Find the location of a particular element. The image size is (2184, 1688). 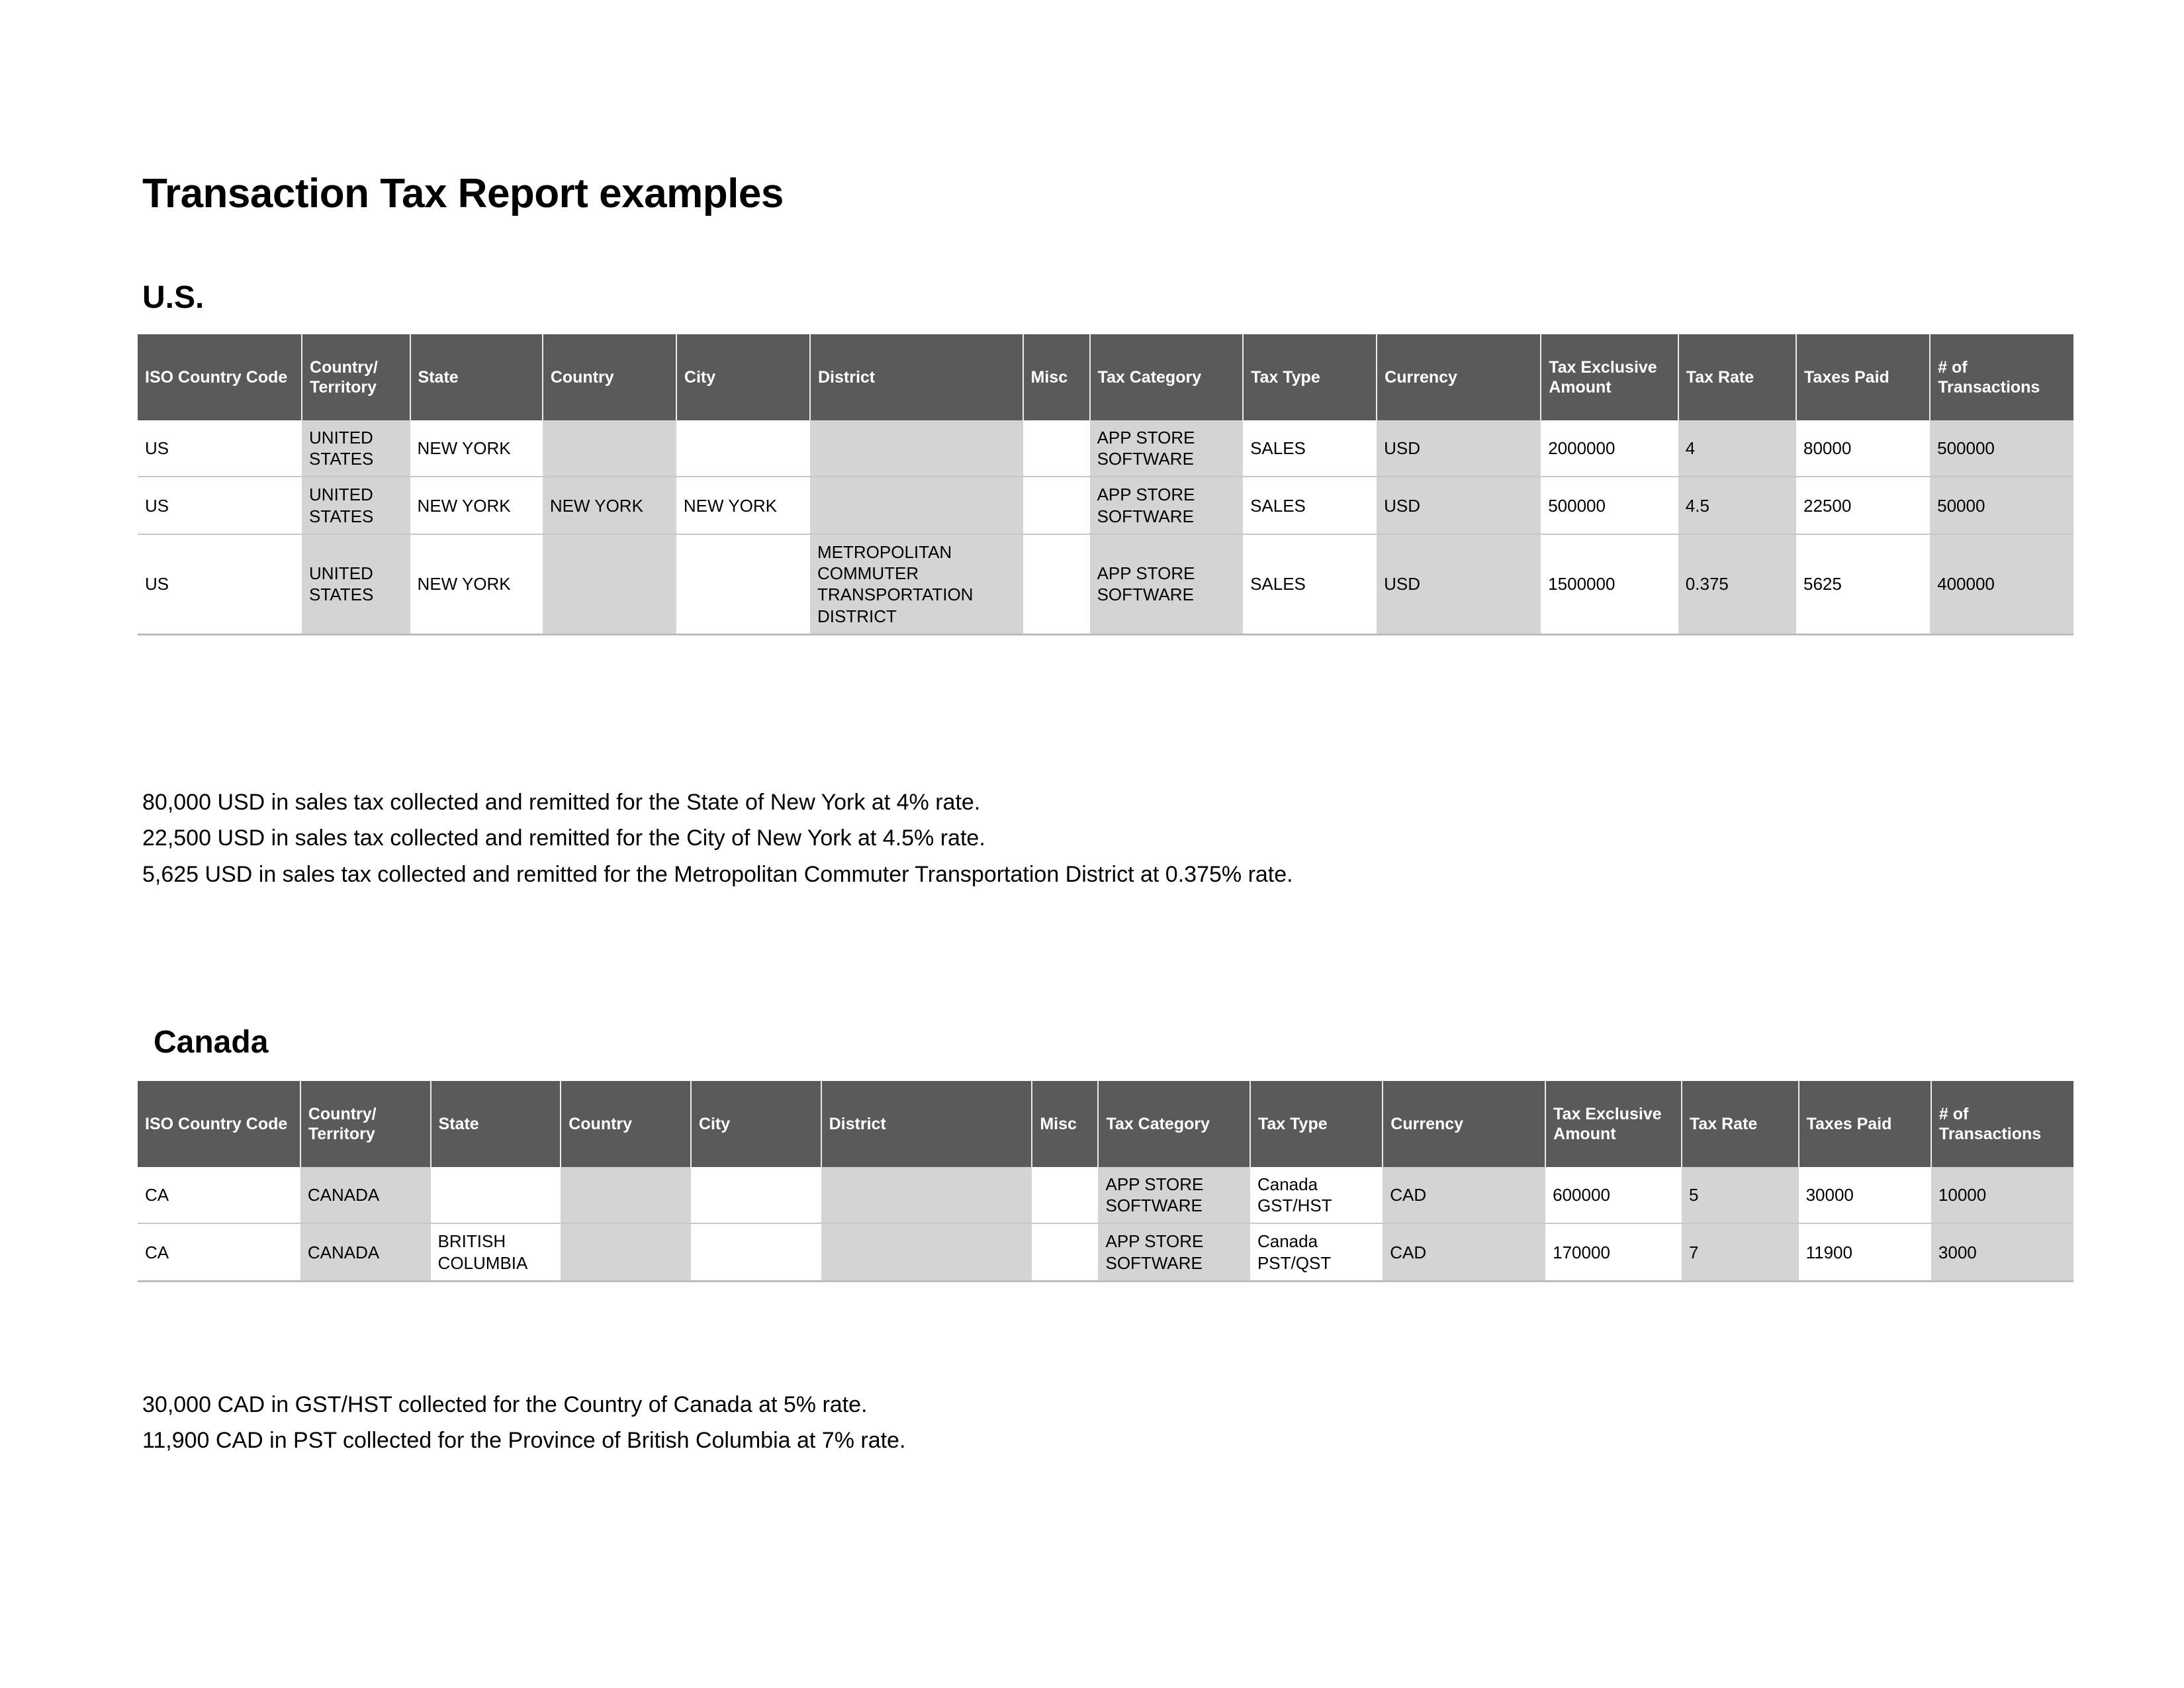

cell-num-transactions: 500000 is located at coordinates (2002, 449).